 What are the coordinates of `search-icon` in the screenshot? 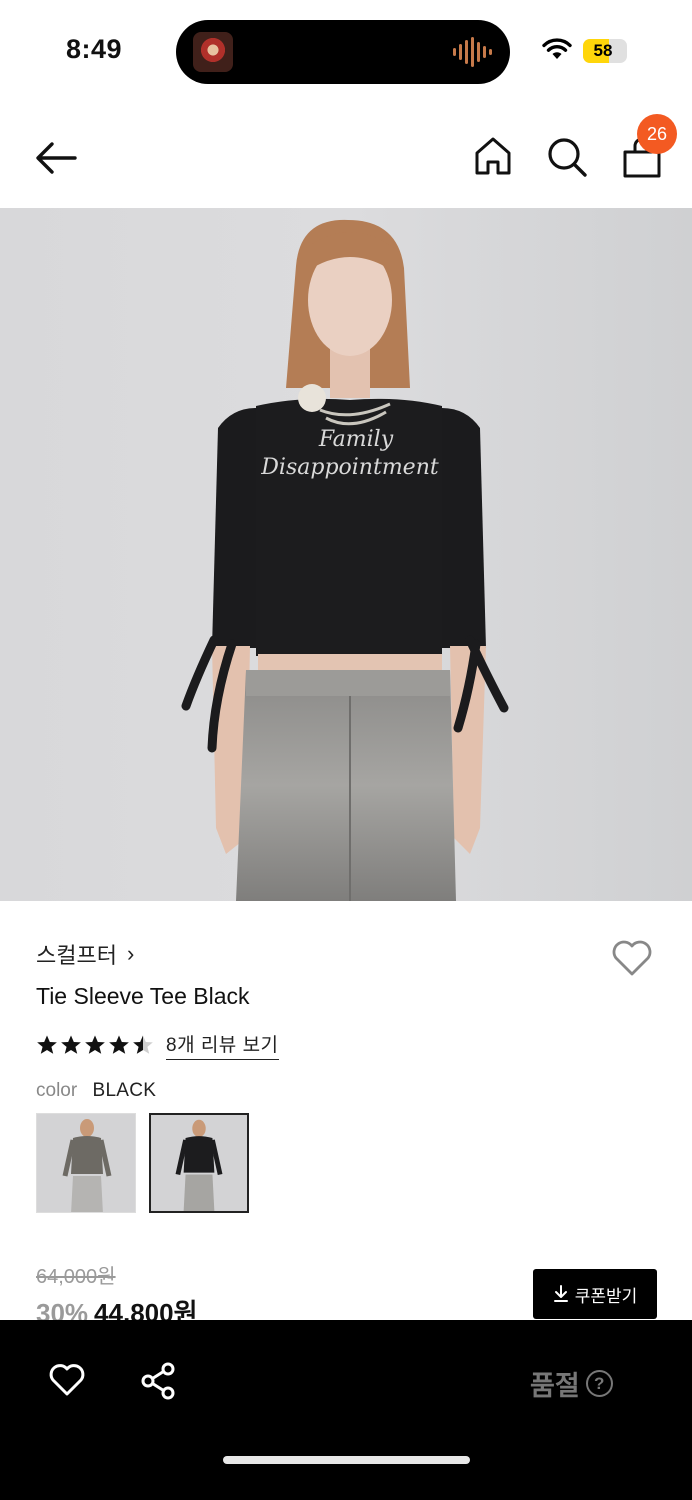 It's located at (567, 157).